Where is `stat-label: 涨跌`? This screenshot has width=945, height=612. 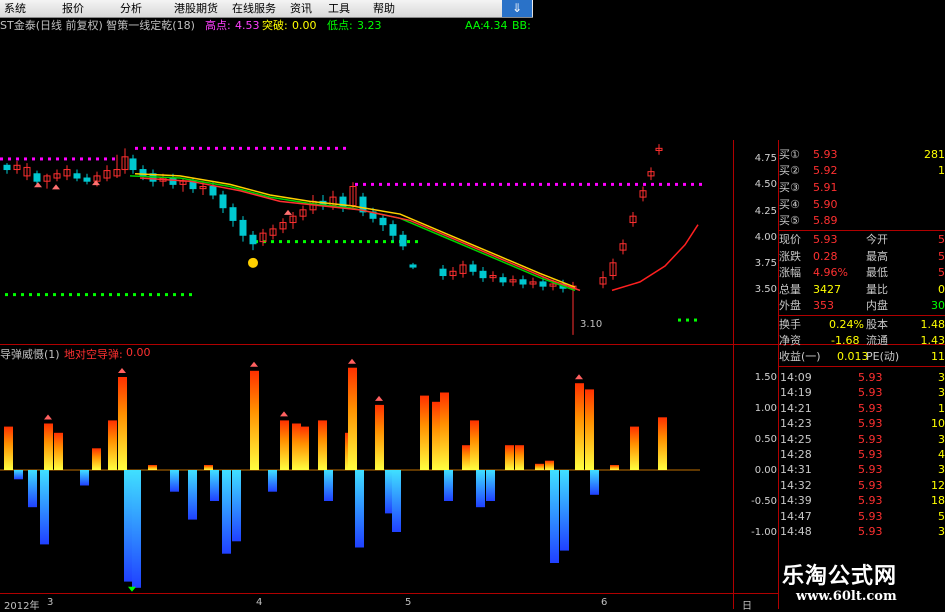
stat-label: 涨跌 is located at coordinates (790, 257).